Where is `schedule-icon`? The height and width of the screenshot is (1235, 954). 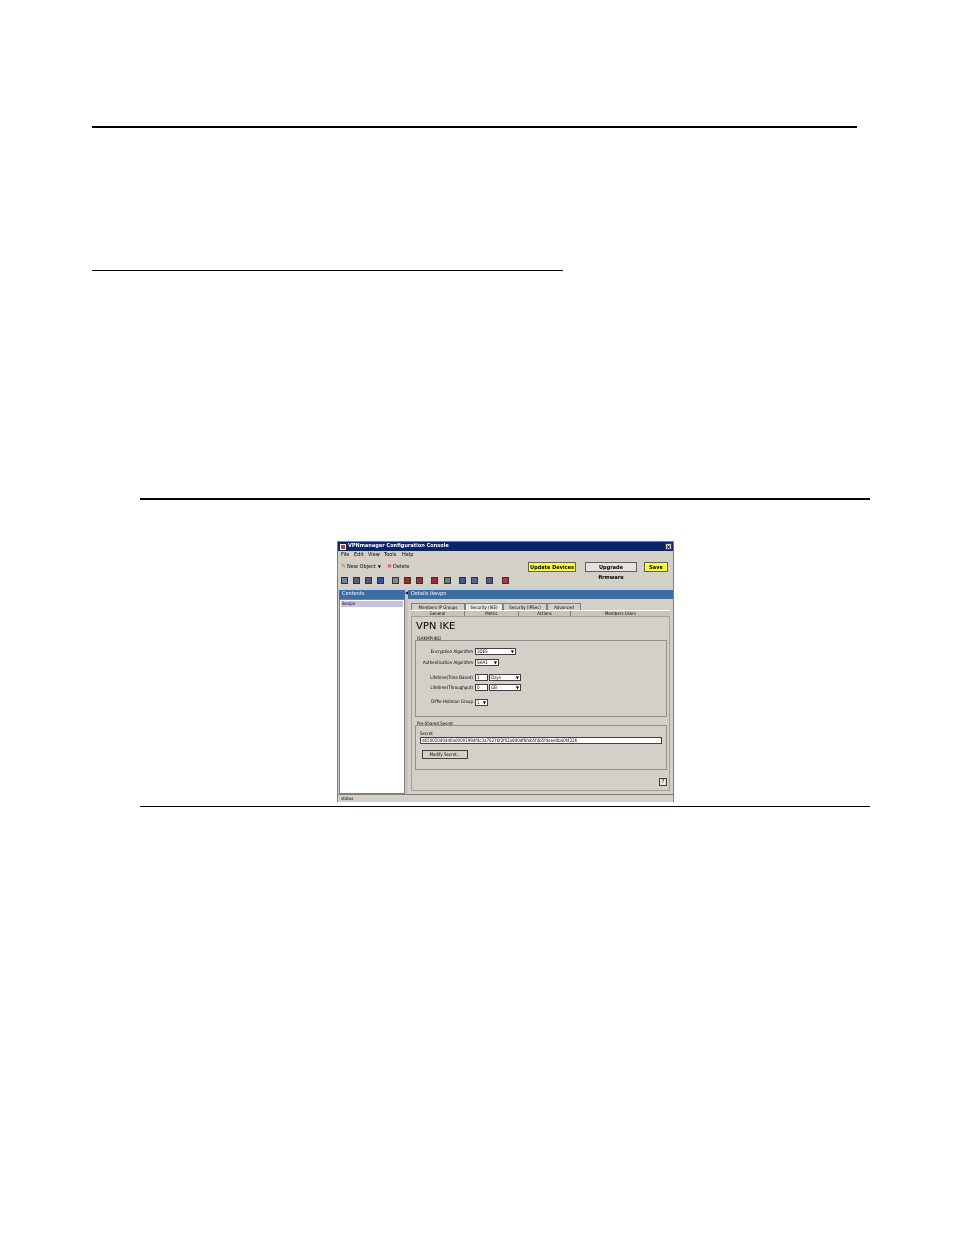 schedule-icon is located at coordinates (489, 580).